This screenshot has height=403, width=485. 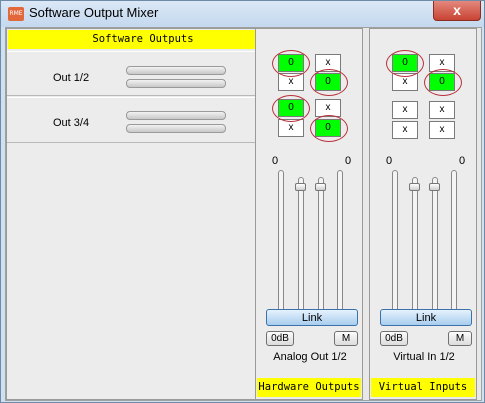 I want to click on output-row-1: Out 1/2, so click(x=143, y=73).